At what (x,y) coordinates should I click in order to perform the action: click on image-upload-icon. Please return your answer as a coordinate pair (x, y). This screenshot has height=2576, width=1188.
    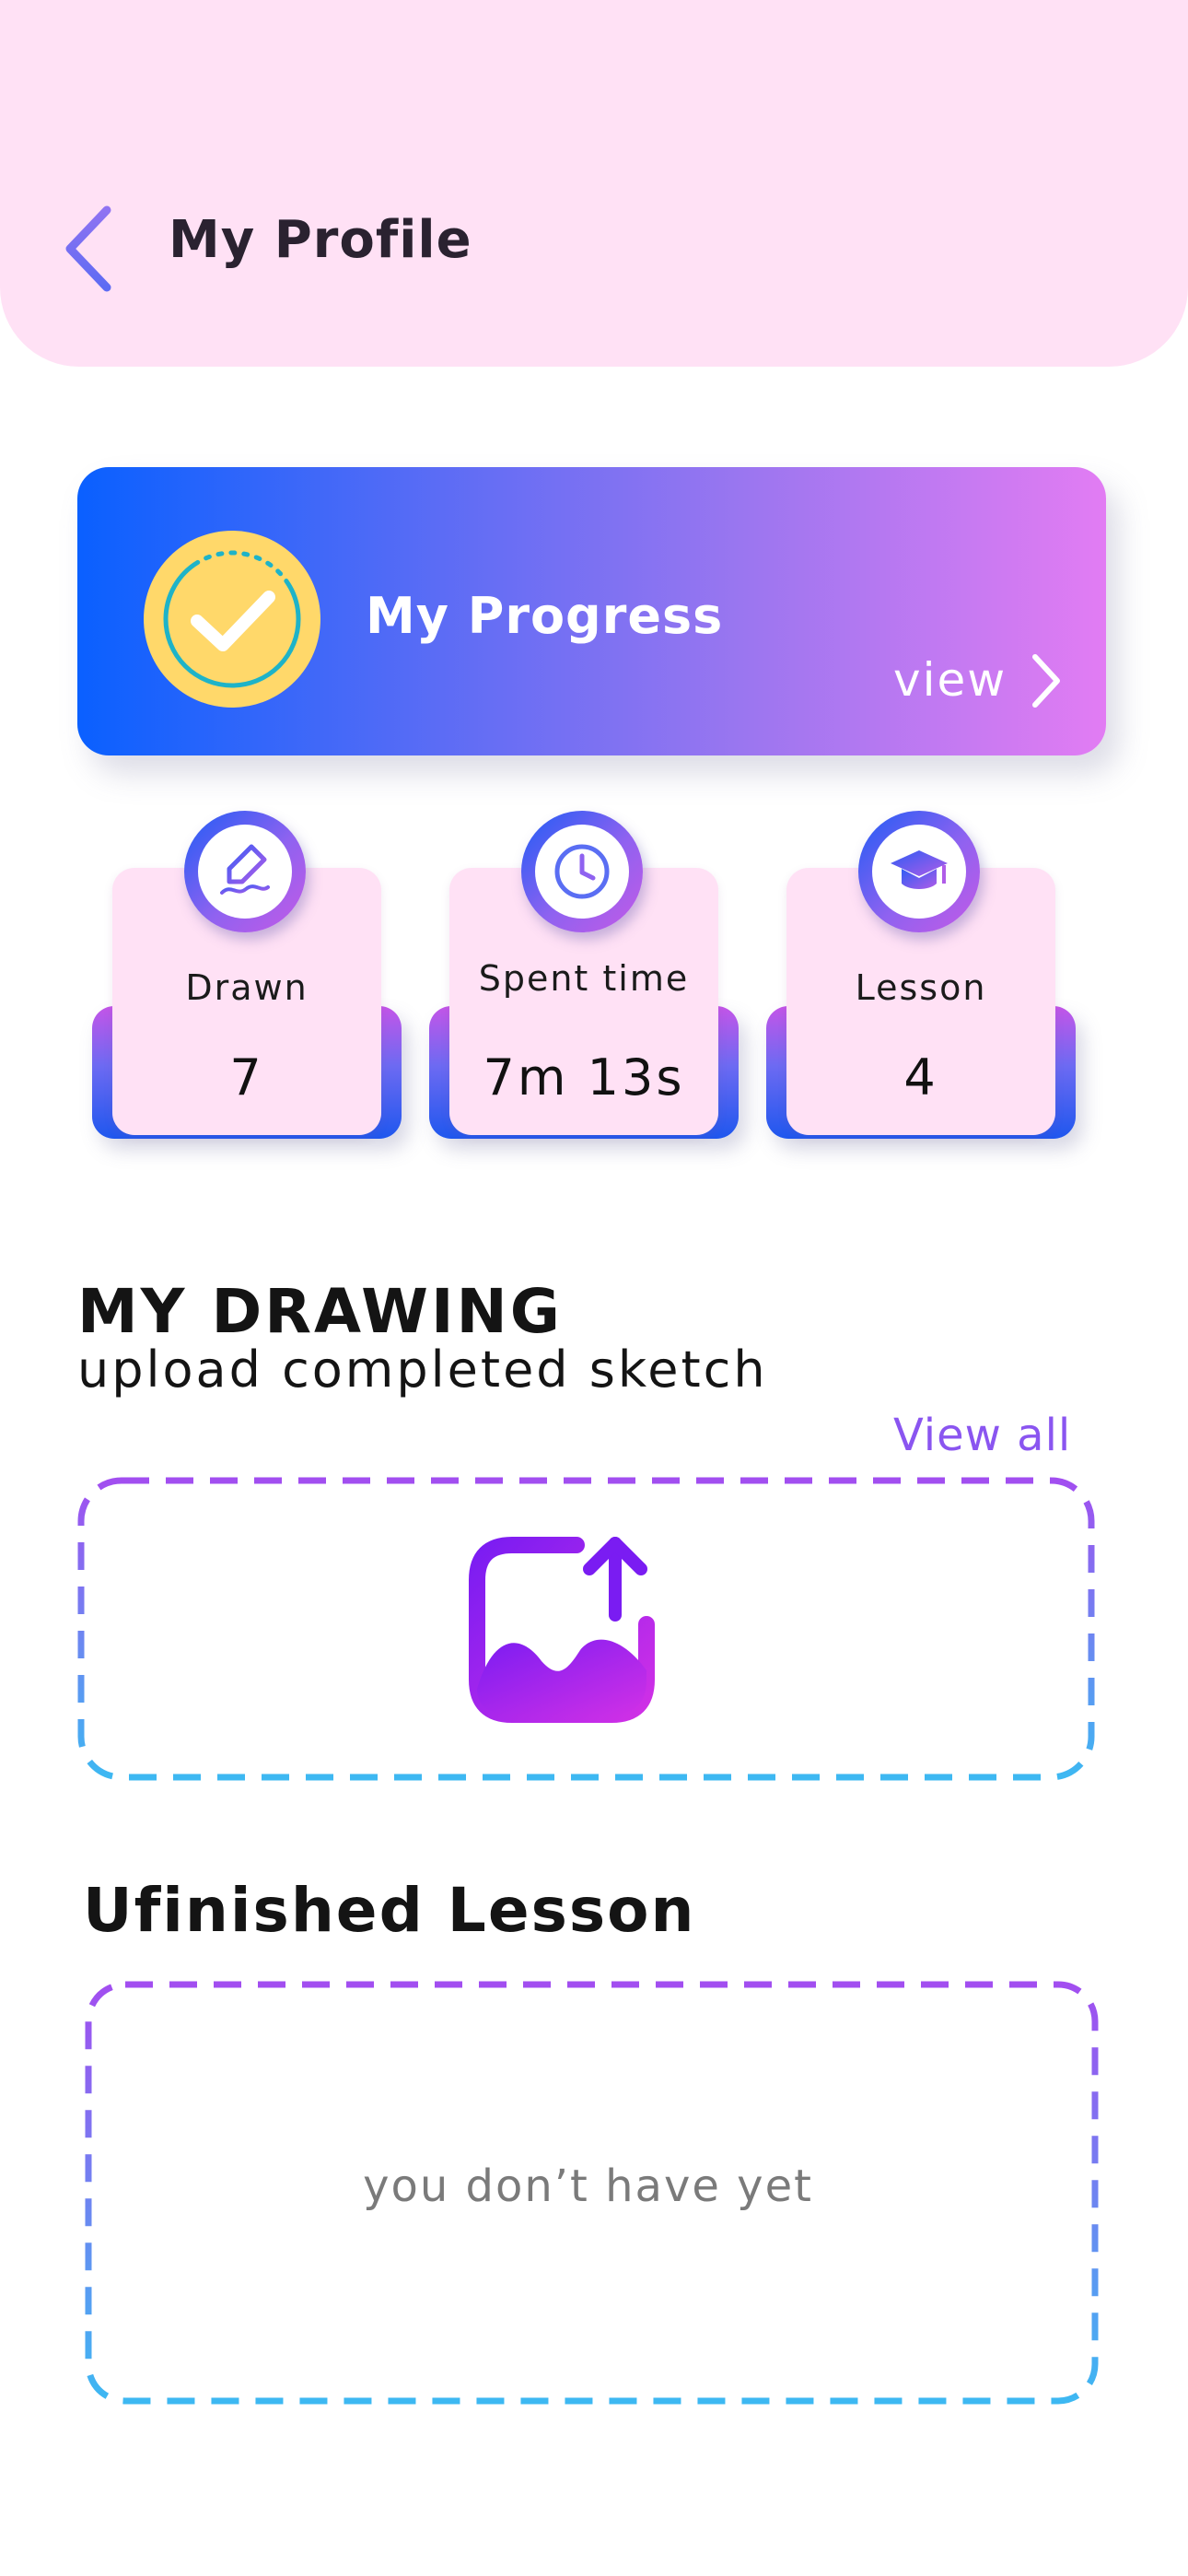
    Looking at the image, I should click on (562, 1629).